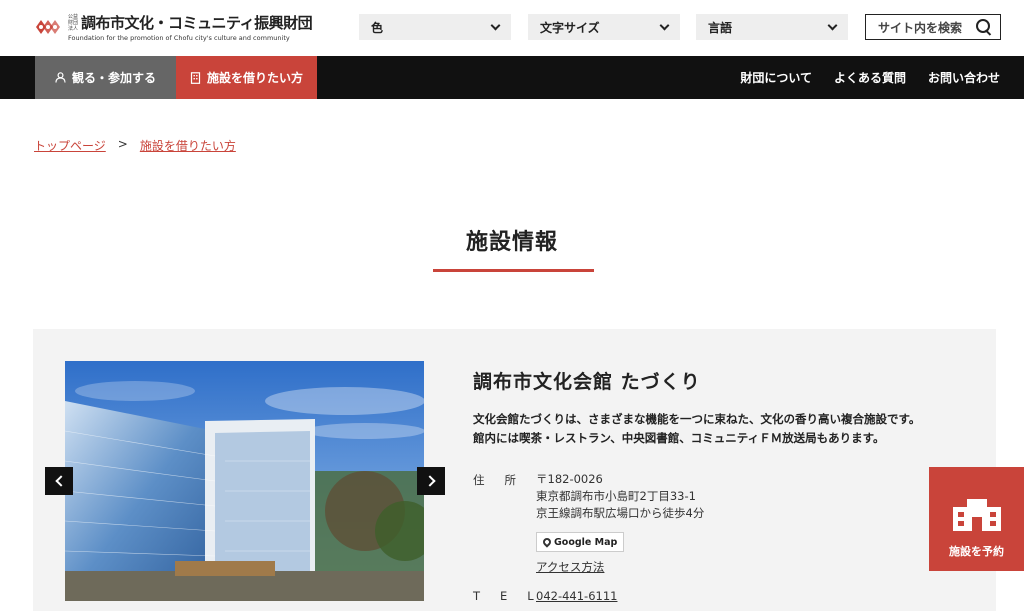 The height and width of the screenshot is (611, 1024). What do you see at coordinates (604, 27) in the screenshot?
I see `font-size-select: 文字サイズ` at bounding box center [604, 27].